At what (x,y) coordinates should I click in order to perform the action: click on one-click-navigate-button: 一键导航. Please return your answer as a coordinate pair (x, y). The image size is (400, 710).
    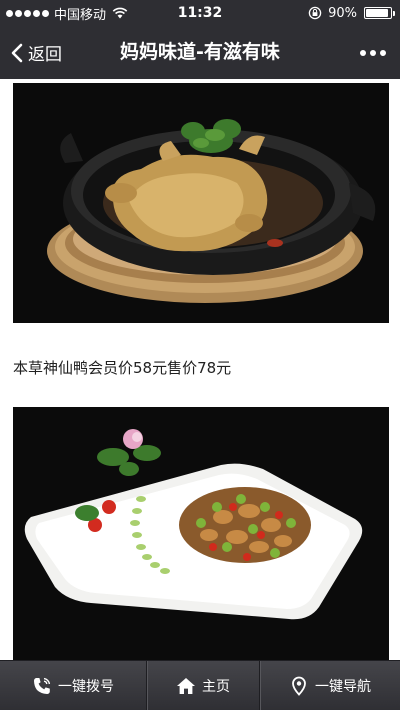
    Looking at the image, I should click on (329, 685).